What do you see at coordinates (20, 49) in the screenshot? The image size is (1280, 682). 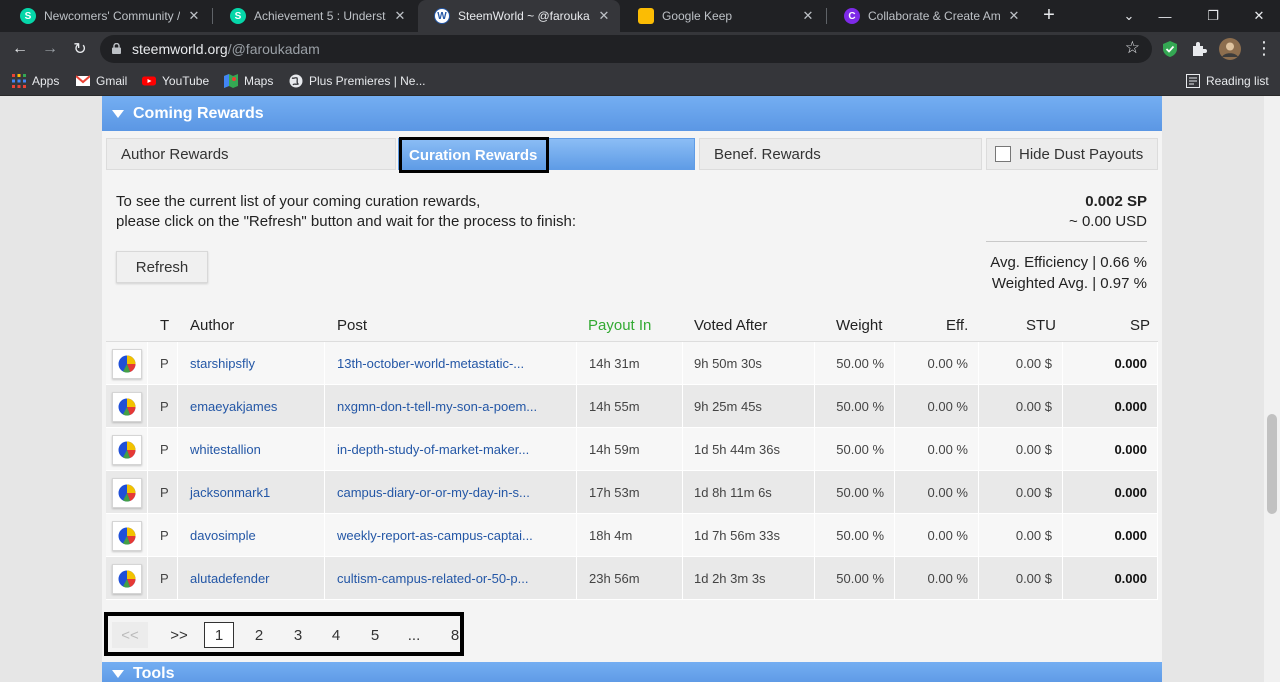 I see `back-icon: ←` at bounding box center [20, 49].